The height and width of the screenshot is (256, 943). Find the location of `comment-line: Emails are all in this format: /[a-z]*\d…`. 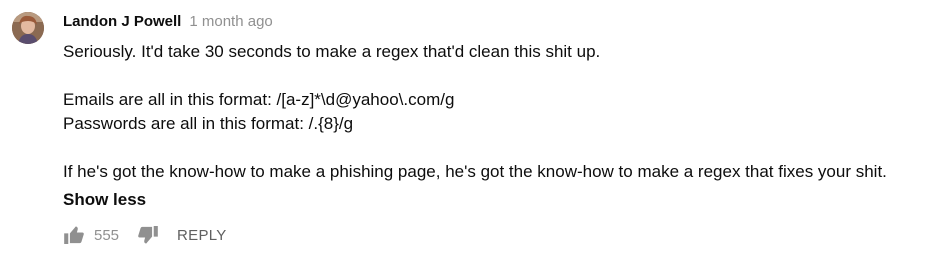

comment-line: Emails are all in this format: /[a-z]*\d… is located at coordinates (259, 99).